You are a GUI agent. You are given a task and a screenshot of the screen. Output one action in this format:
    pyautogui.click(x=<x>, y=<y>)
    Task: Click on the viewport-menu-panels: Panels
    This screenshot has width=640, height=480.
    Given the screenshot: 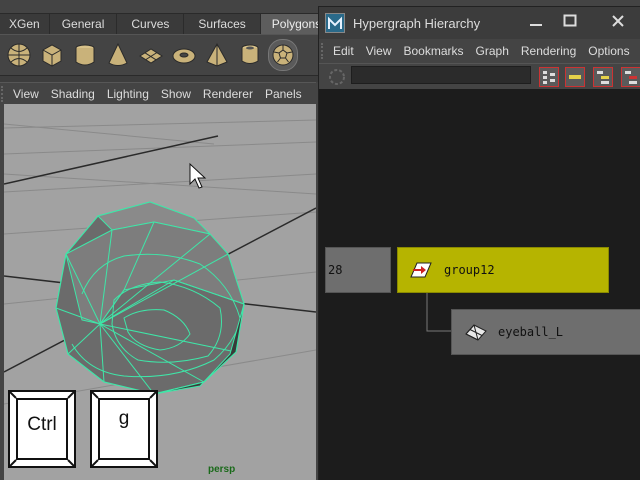 What is the action you would take?
    pyautogui.click(x=283, y=94)
    